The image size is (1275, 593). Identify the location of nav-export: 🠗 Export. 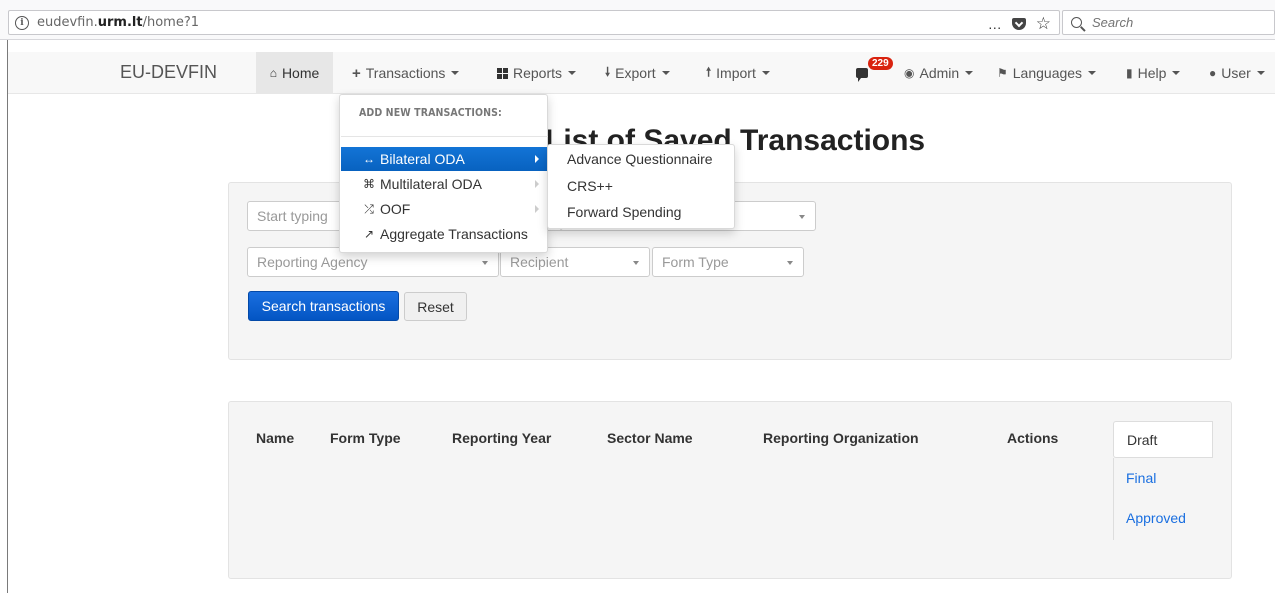
(637, 73).